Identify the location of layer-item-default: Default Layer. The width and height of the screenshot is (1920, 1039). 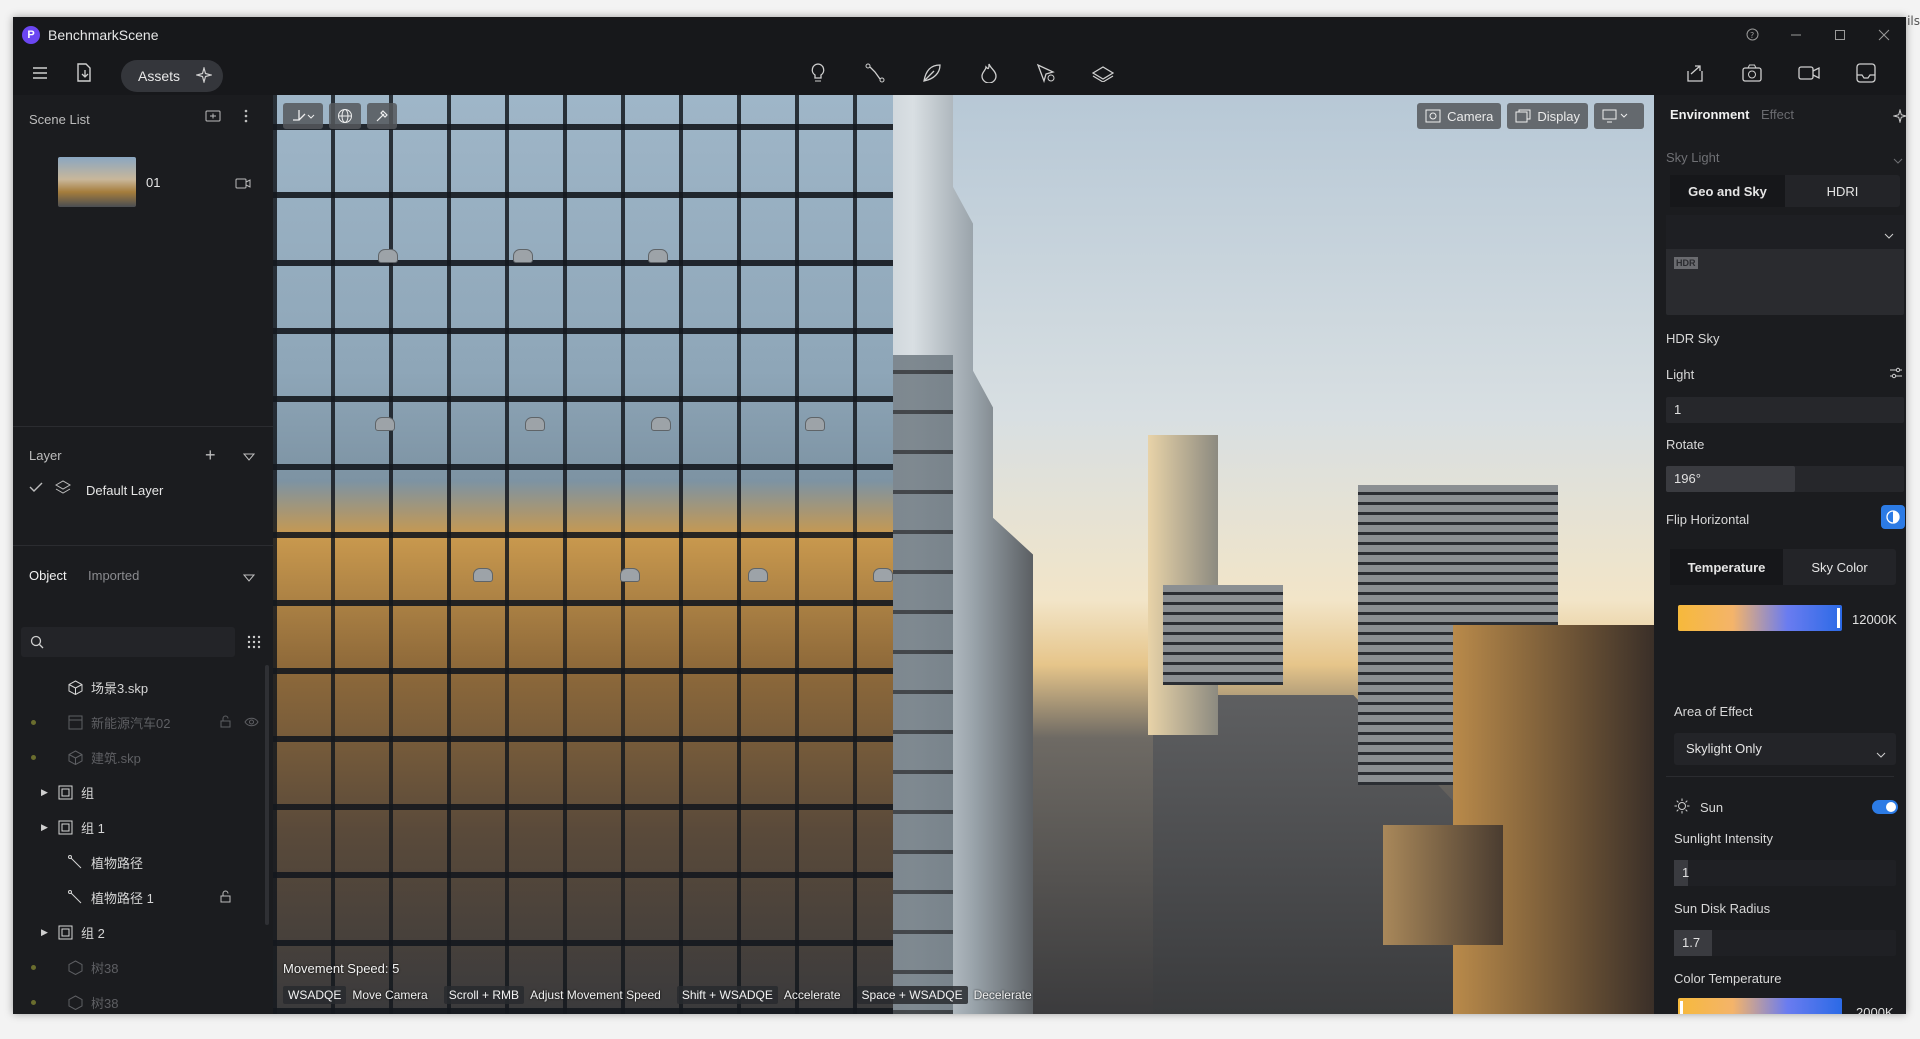
(124, 490).